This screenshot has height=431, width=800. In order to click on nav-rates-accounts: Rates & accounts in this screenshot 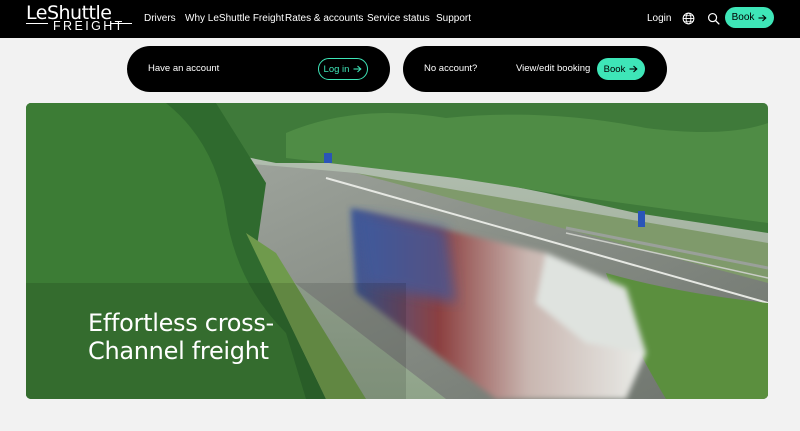, I will do `click(324, 19)`.